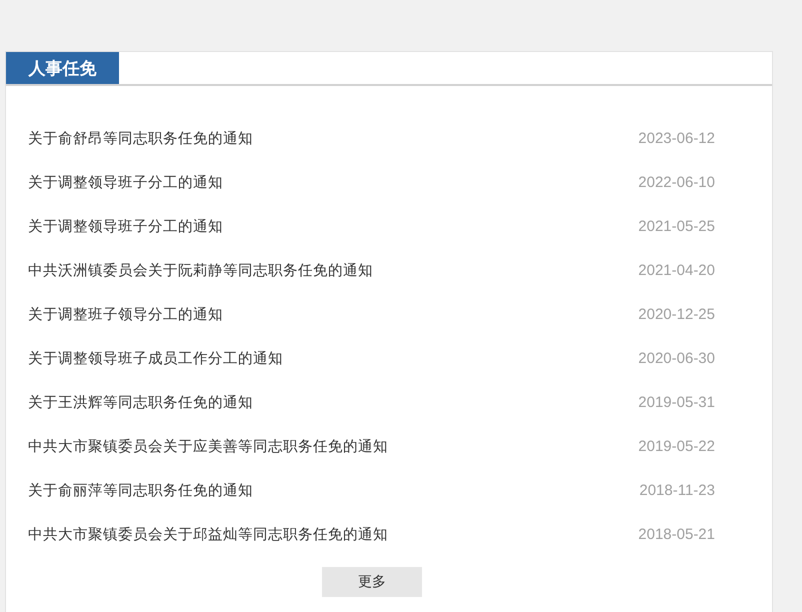 This screenshot has width=802, height=612. Describe the element at coordinates (208, 534) in the screenshot. I see `news-link: 中共大市聚镇委员会关于邱益灿等同志职务任免的通知` at that location.